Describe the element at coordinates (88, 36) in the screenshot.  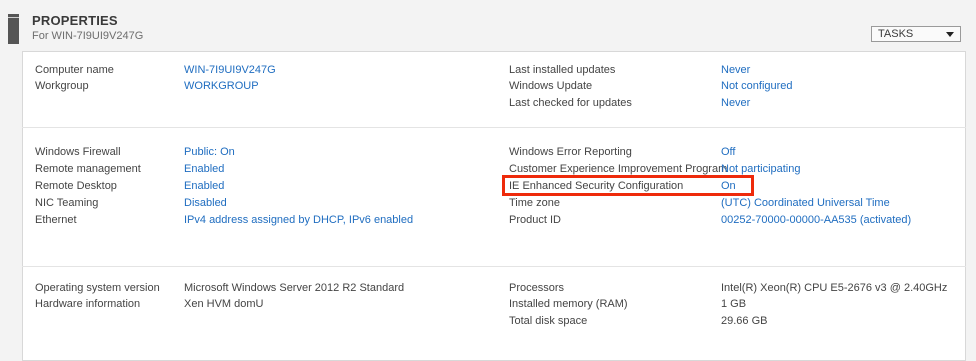
I see `page-subtitle: For WIN-7I9UI9V247G` at that location.